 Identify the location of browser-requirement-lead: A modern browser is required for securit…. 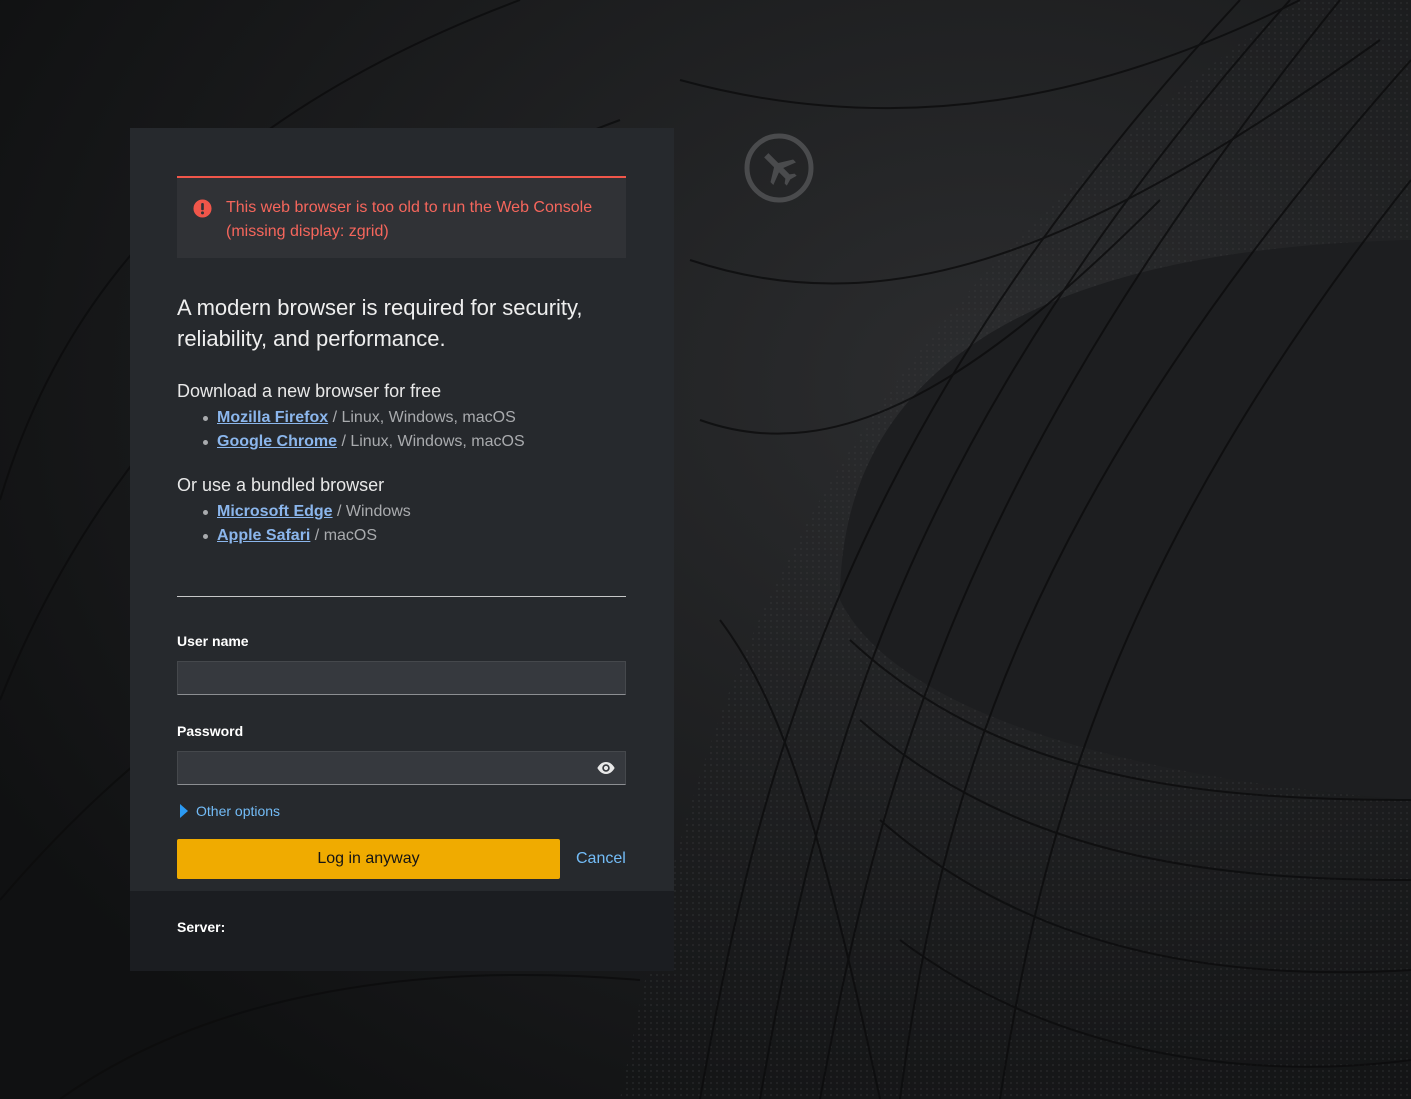
(380, 323).